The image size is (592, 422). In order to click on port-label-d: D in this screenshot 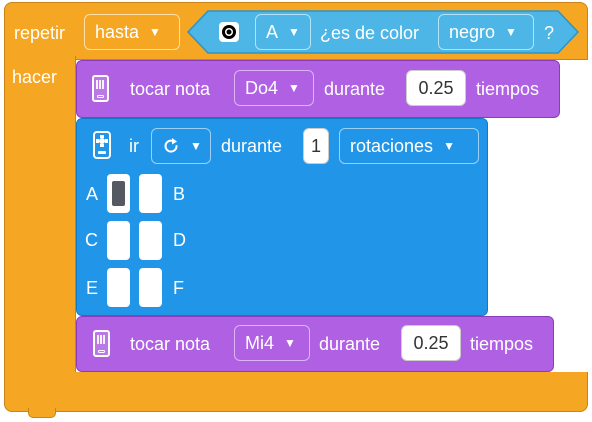, I will do `click(179, 240)`.